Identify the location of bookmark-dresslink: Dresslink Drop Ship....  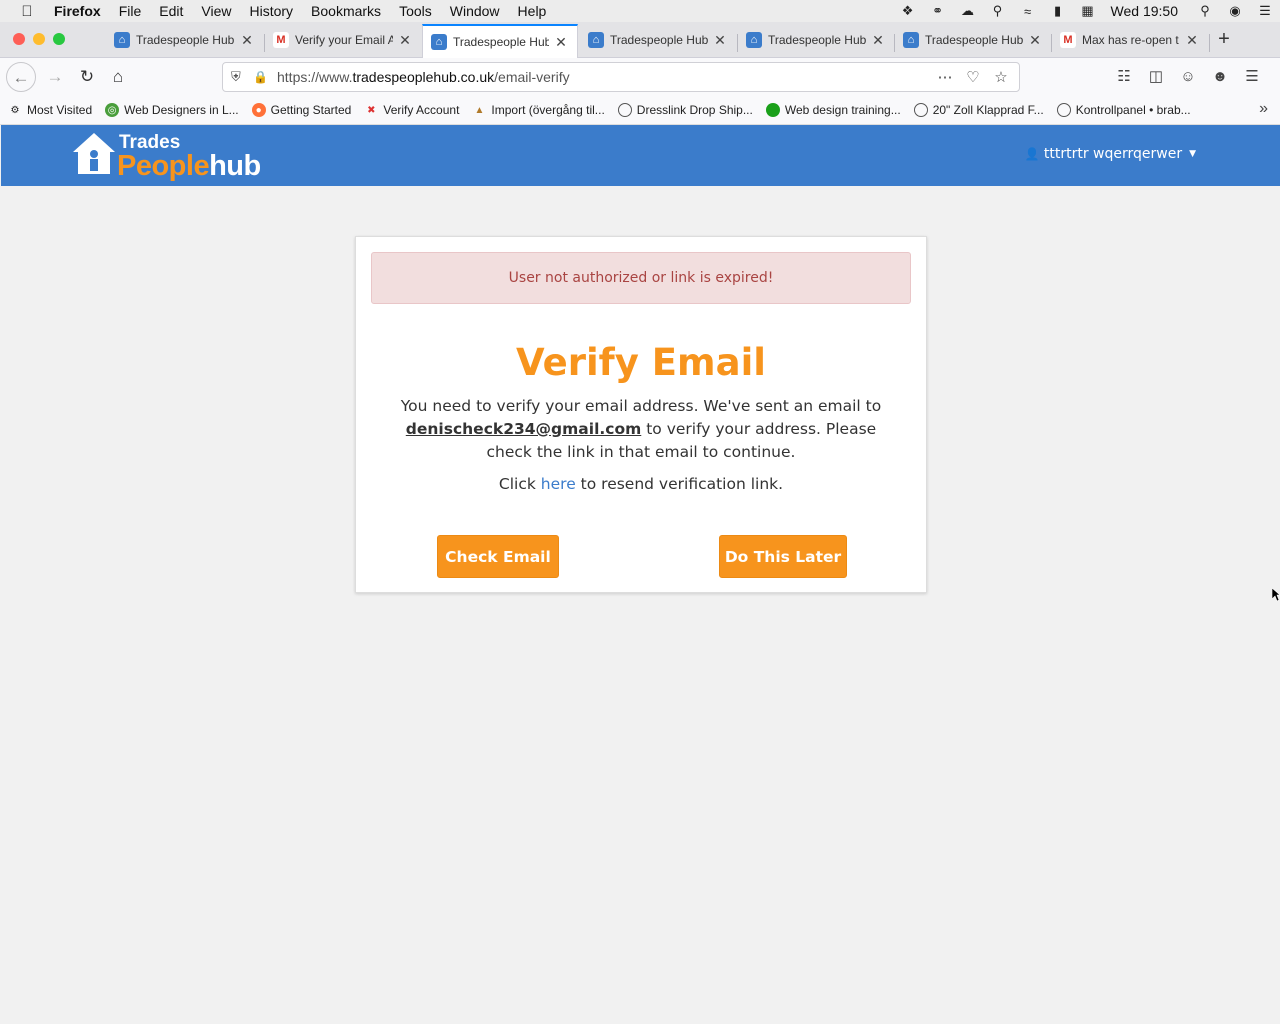
(684, 110).